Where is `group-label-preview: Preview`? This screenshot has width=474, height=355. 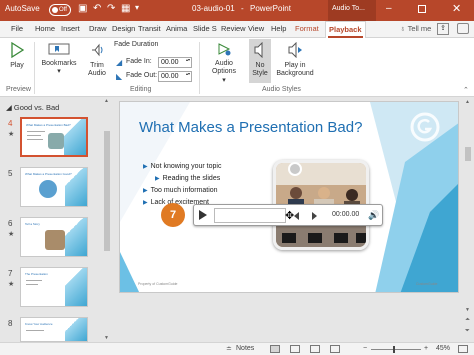
group-label-preview: Preview is located at coordinates (18, 89).